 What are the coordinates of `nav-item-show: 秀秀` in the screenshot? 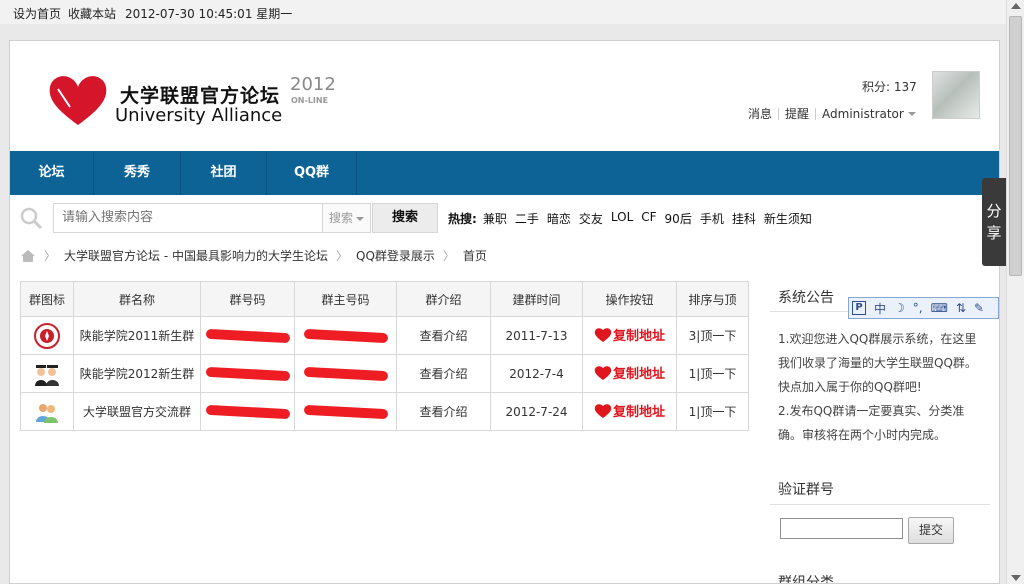 It's located at (137, 173).